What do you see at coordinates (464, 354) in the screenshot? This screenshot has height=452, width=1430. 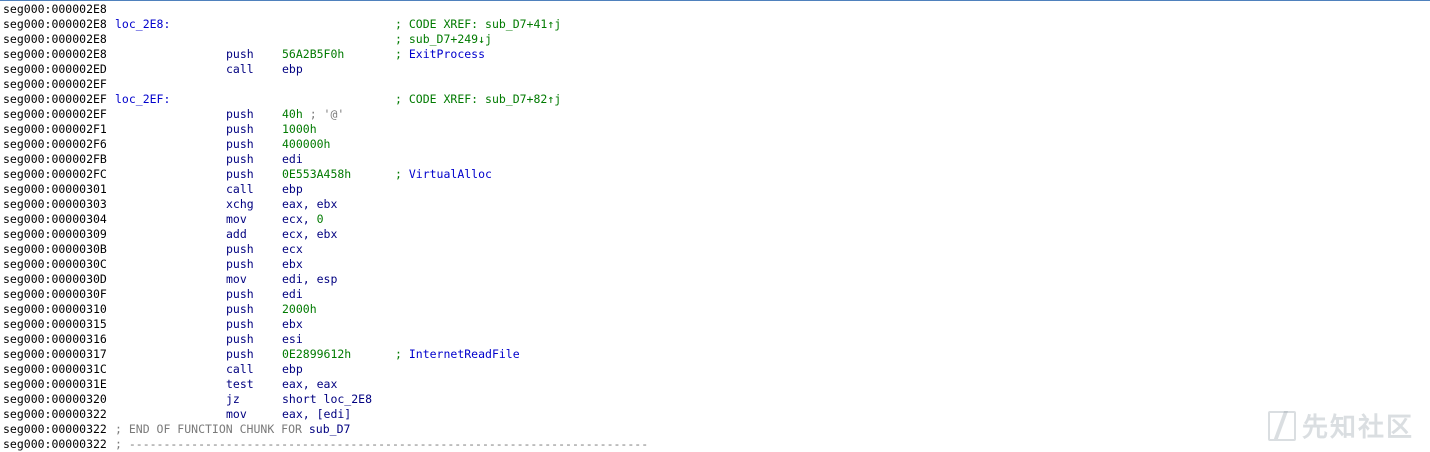 I see `api-name: InternetReadFile` at bounding box center [464, 354].